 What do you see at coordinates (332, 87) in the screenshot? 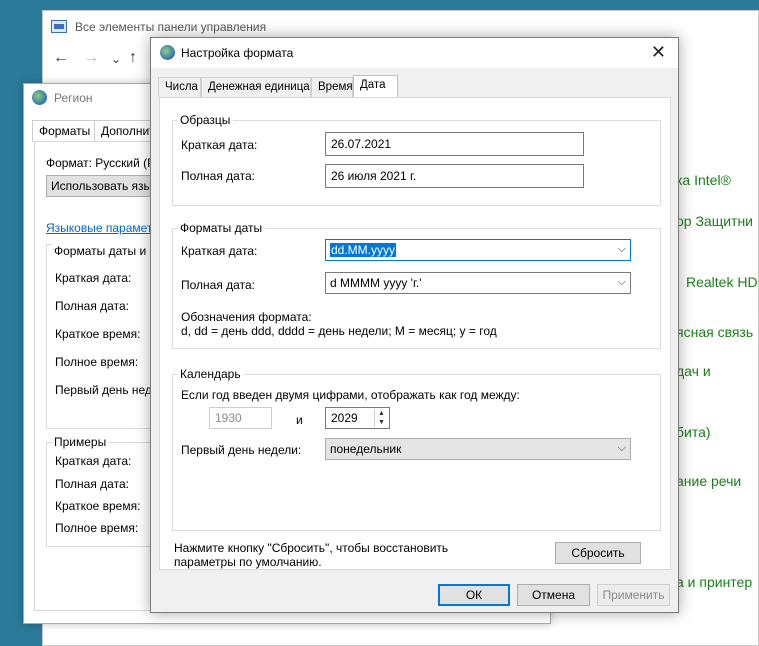
I see `tab-time: Время` at bounding box center [332, 87].